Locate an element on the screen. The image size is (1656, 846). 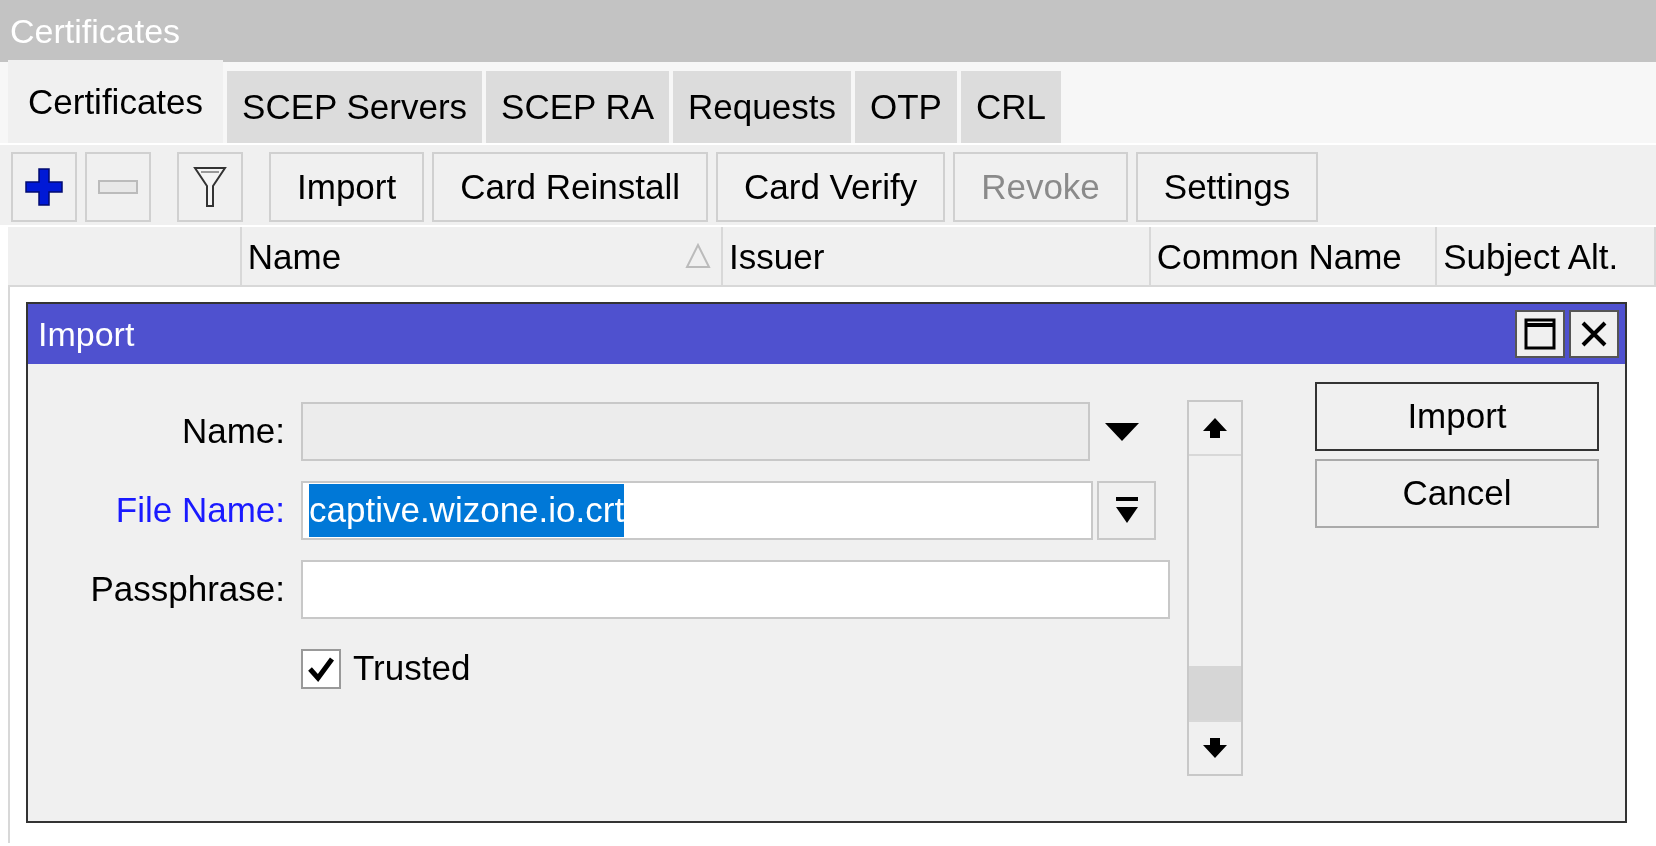
scroll-up-icon is located at coordinates (1215, 428).